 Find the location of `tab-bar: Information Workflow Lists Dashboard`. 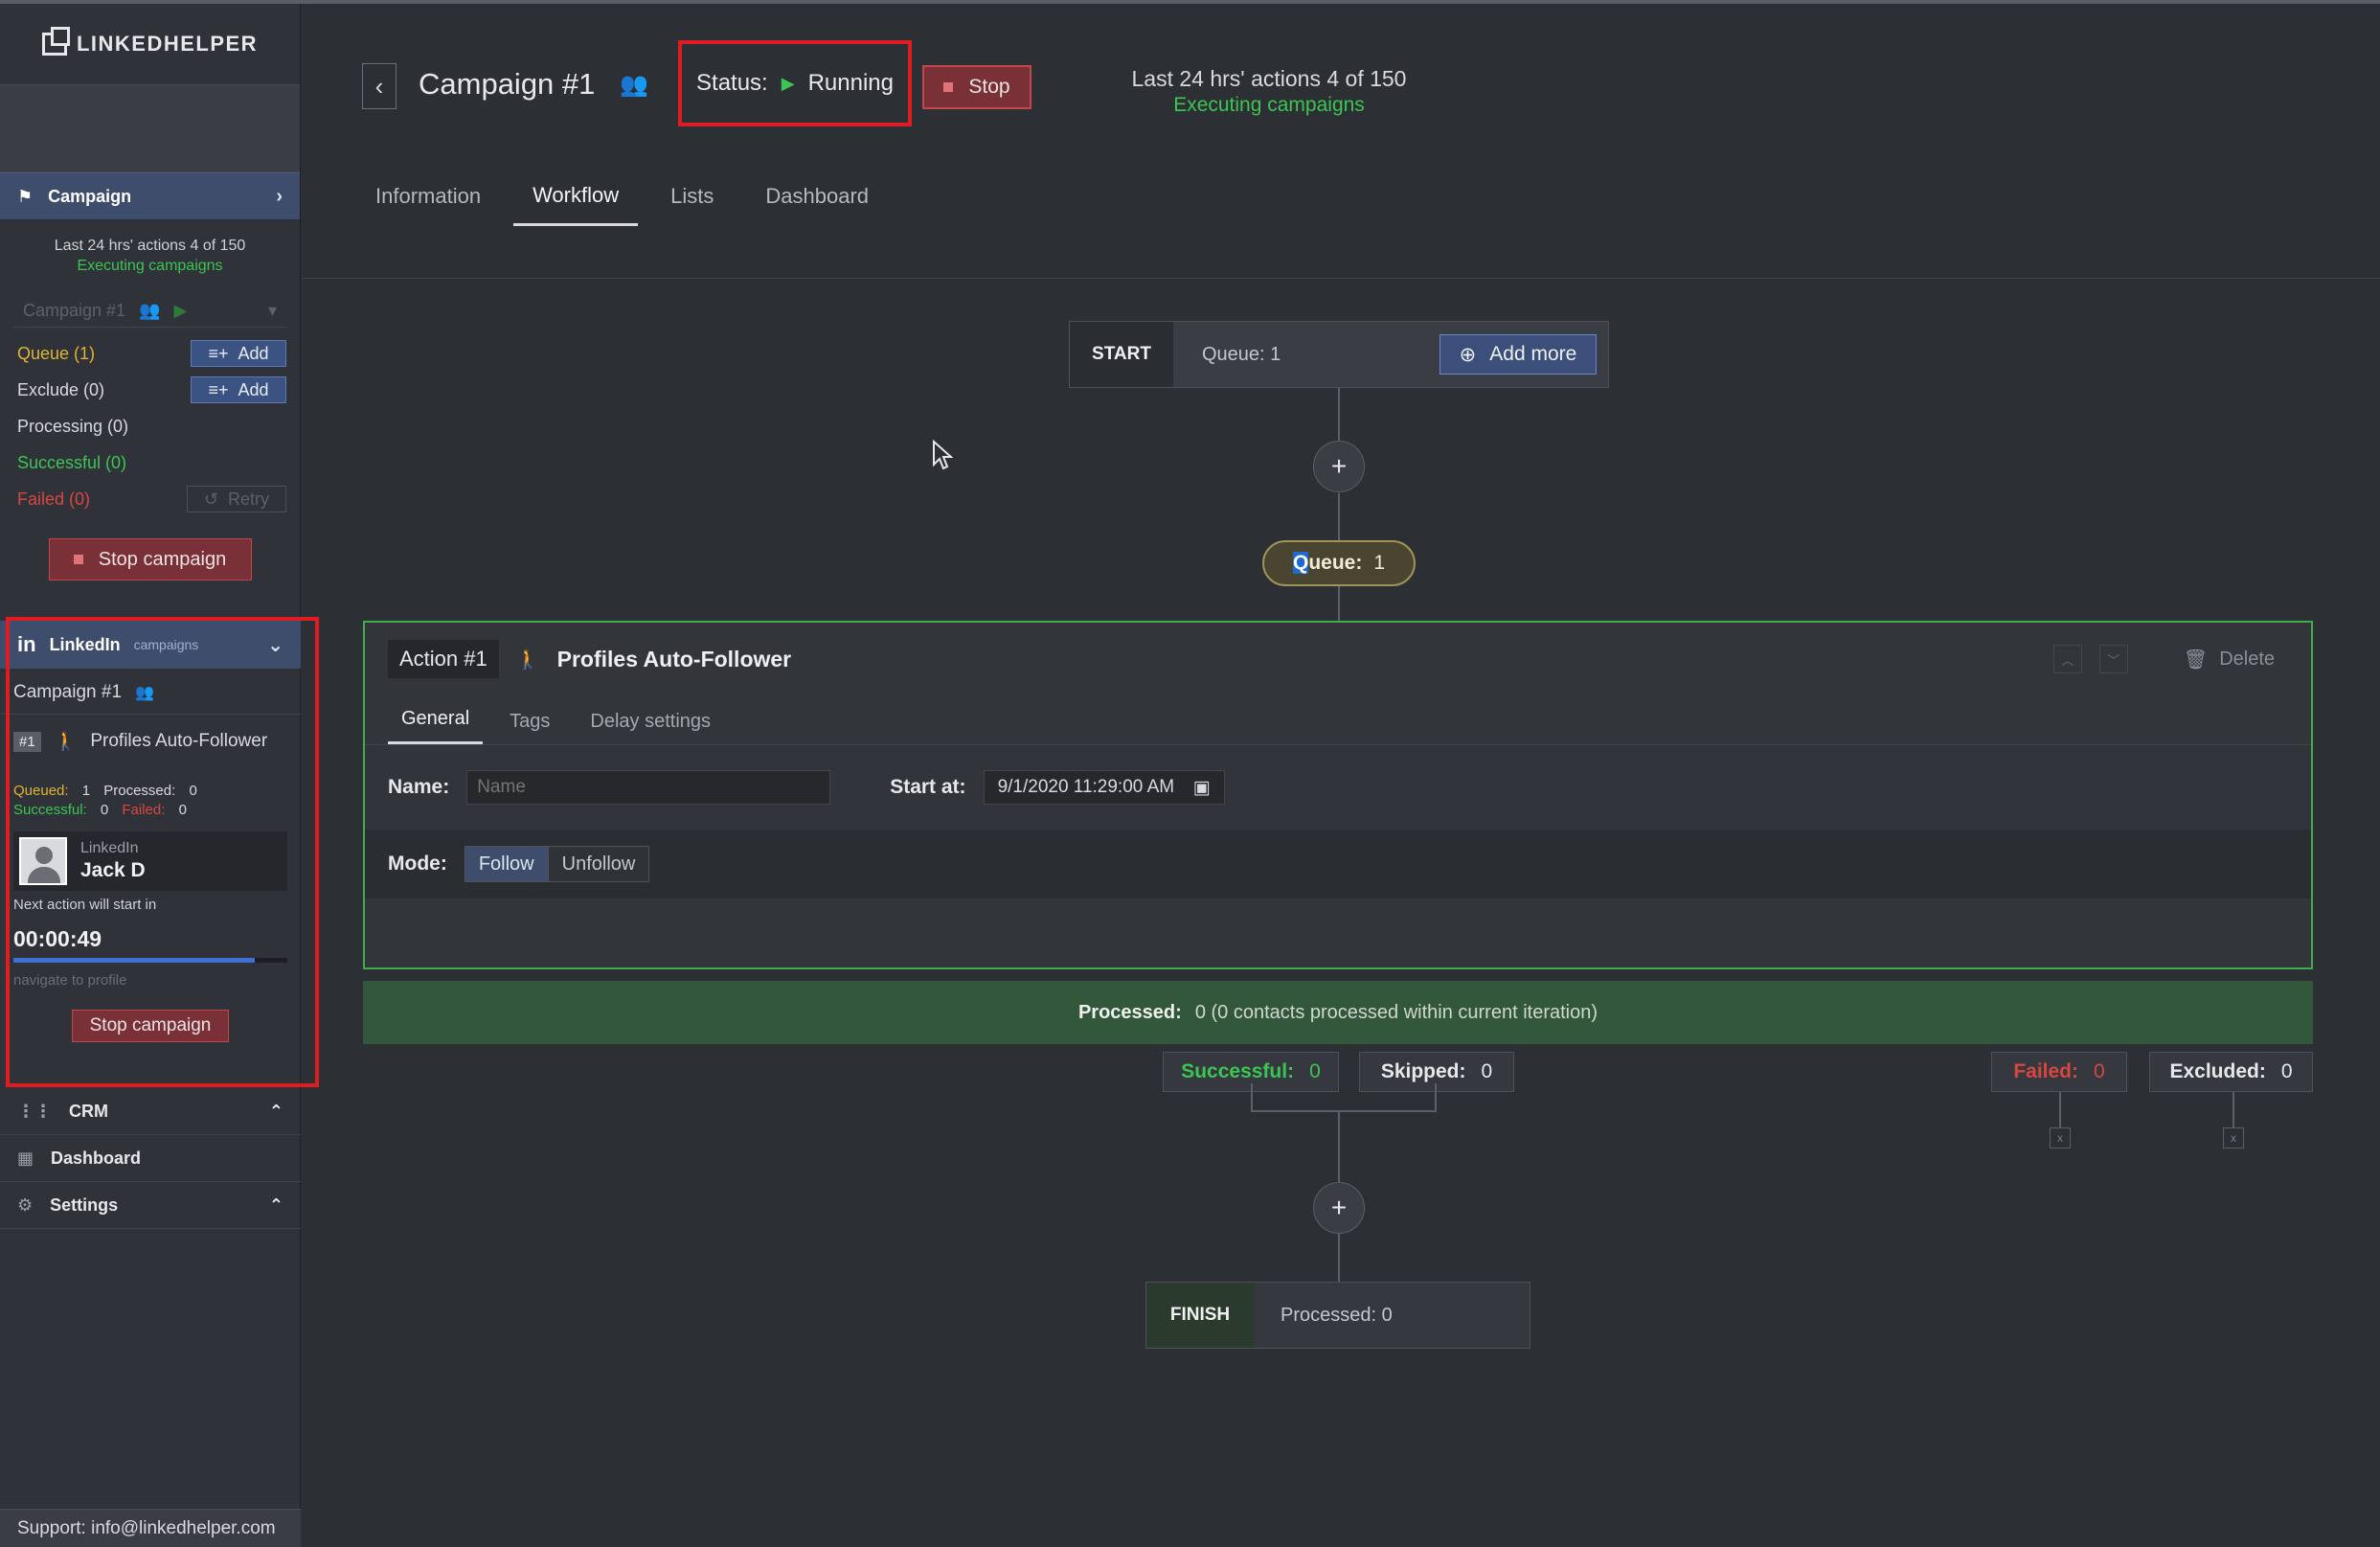

tab-bar: Information Workflow Lists Dashboard is located at coordinates (628, 196).